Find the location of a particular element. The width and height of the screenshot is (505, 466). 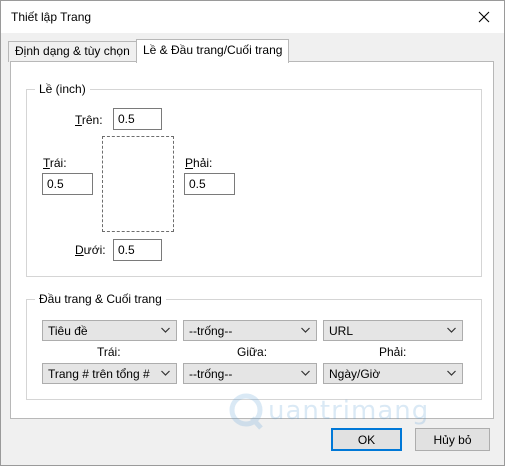

ok-button-label: OK is located at coordinates (366, 439).